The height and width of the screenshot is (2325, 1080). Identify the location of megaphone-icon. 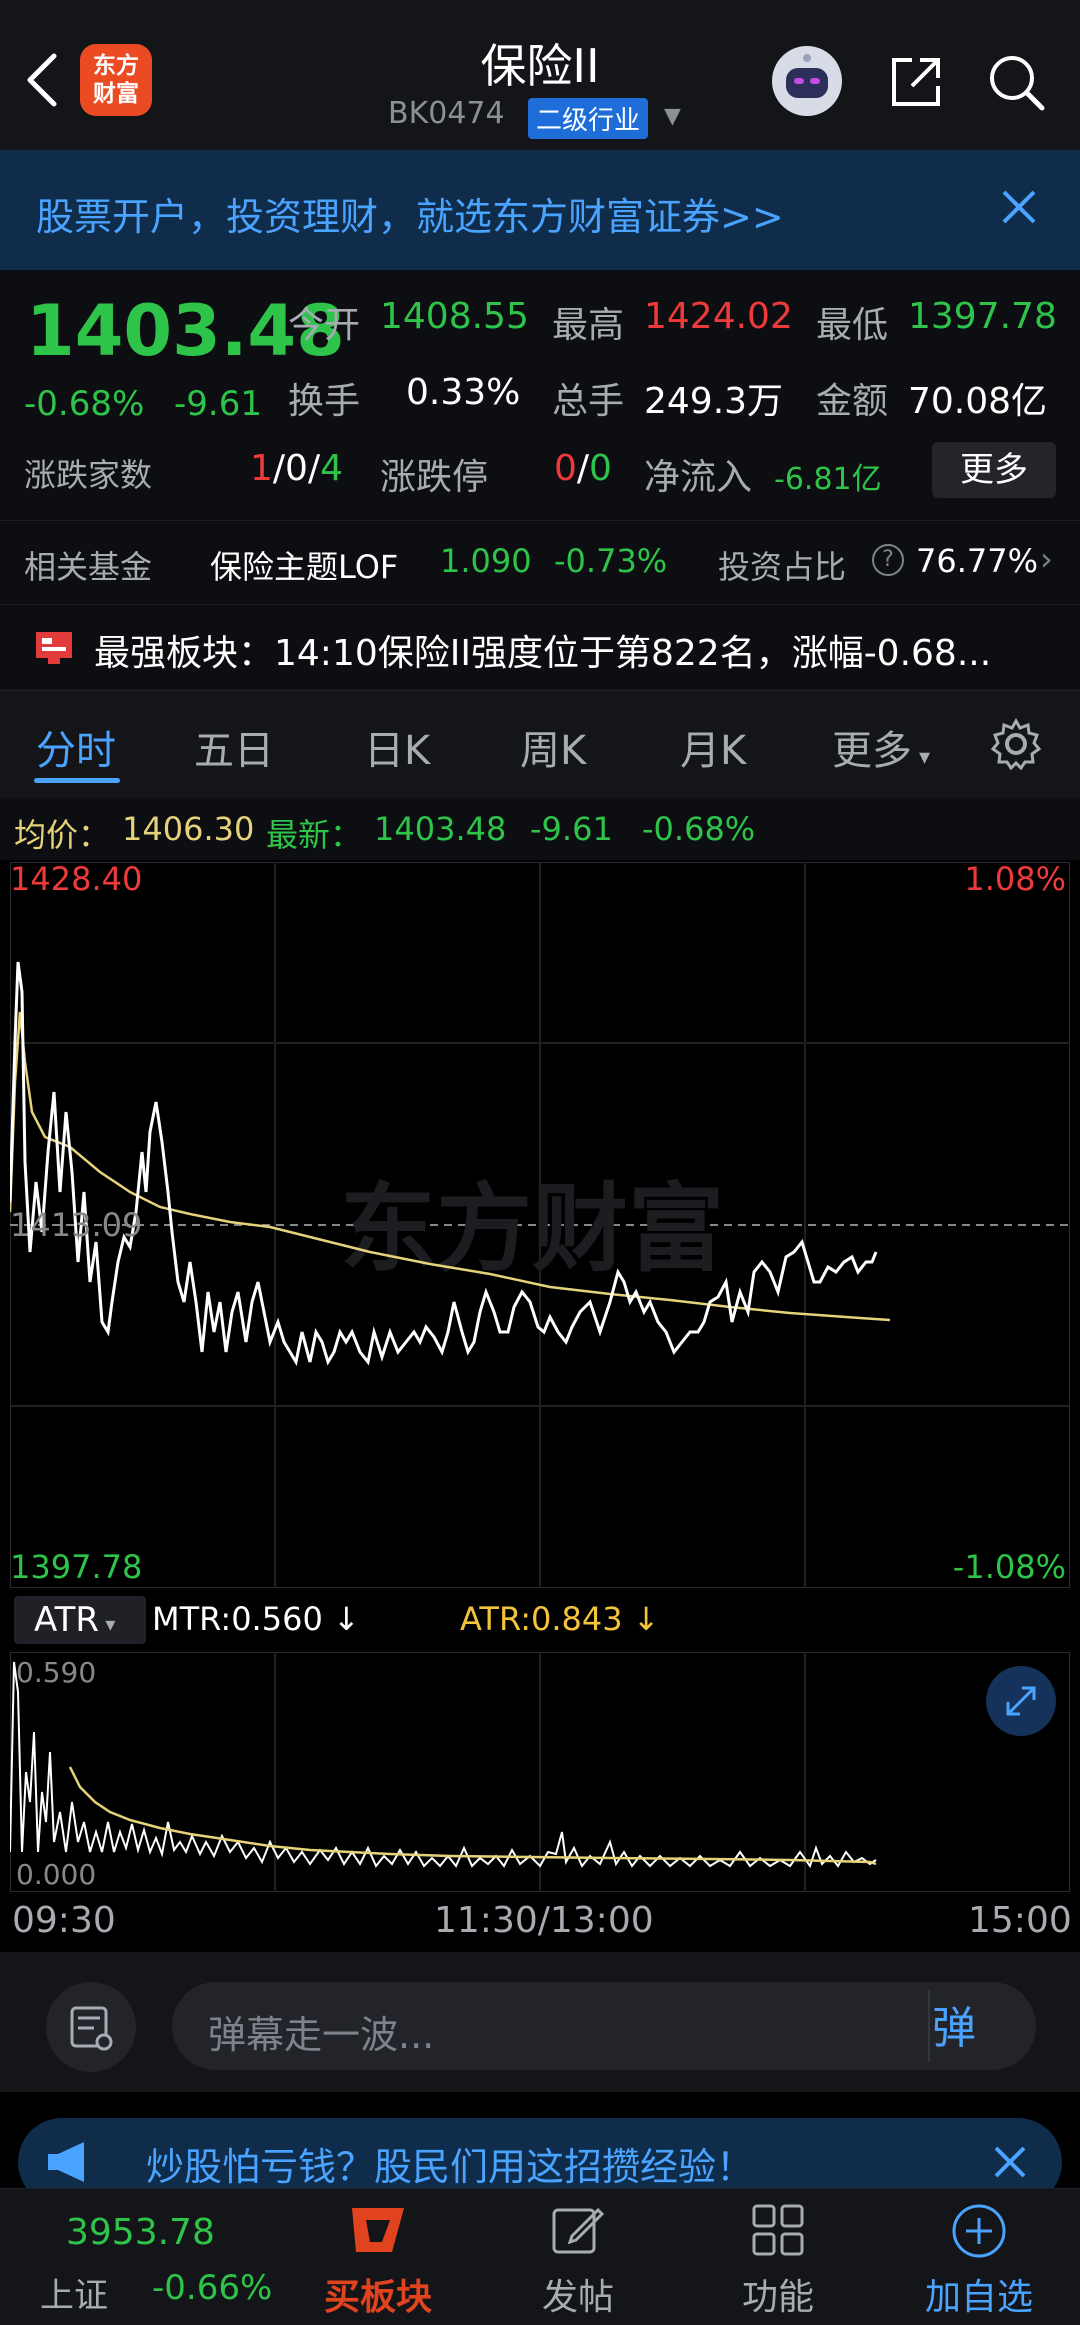
(66, 2162).